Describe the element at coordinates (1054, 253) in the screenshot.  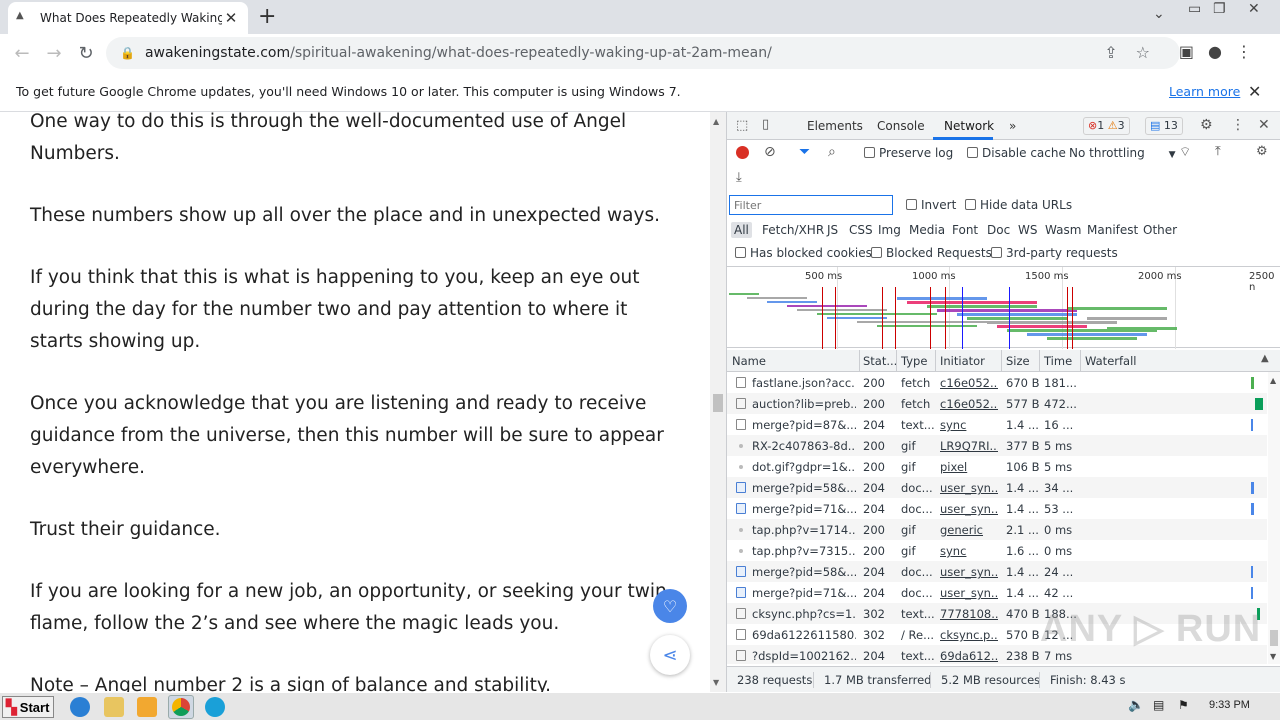
I see `third-party-checkbox: 3rd-party requests` at that location.